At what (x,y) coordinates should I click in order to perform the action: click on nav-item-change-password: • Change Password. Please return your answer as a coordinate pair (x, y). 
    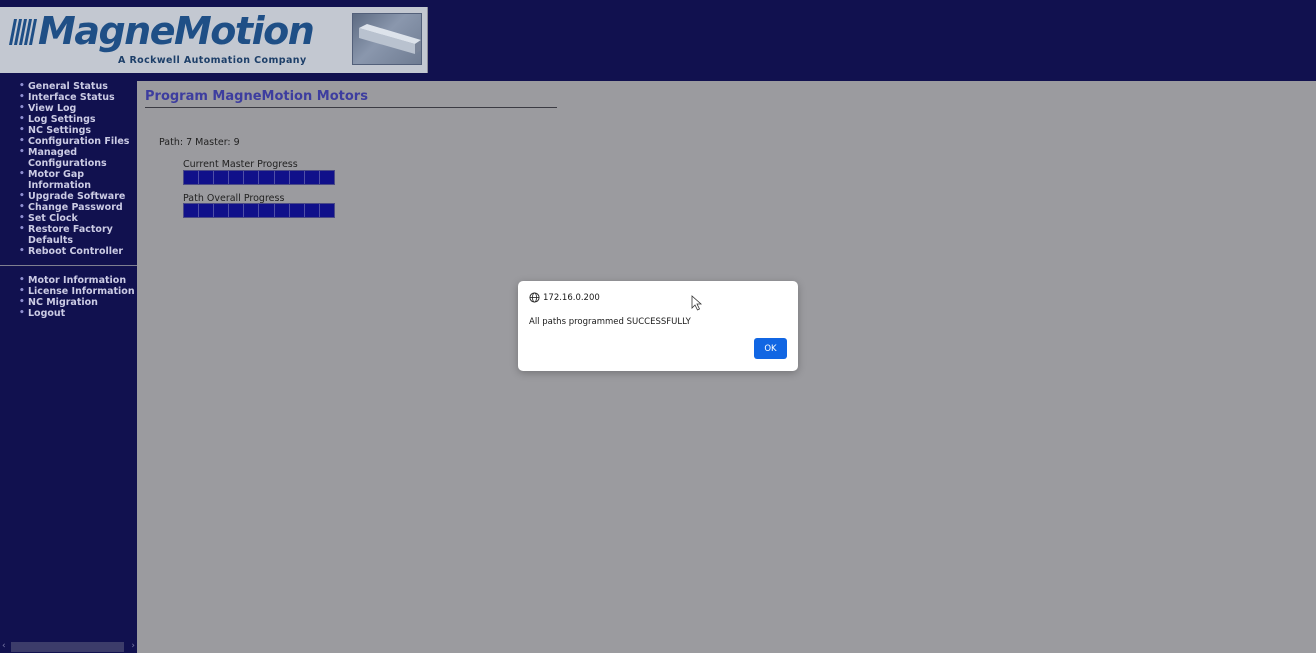
    Looking at the image, I should click on (68, 207).